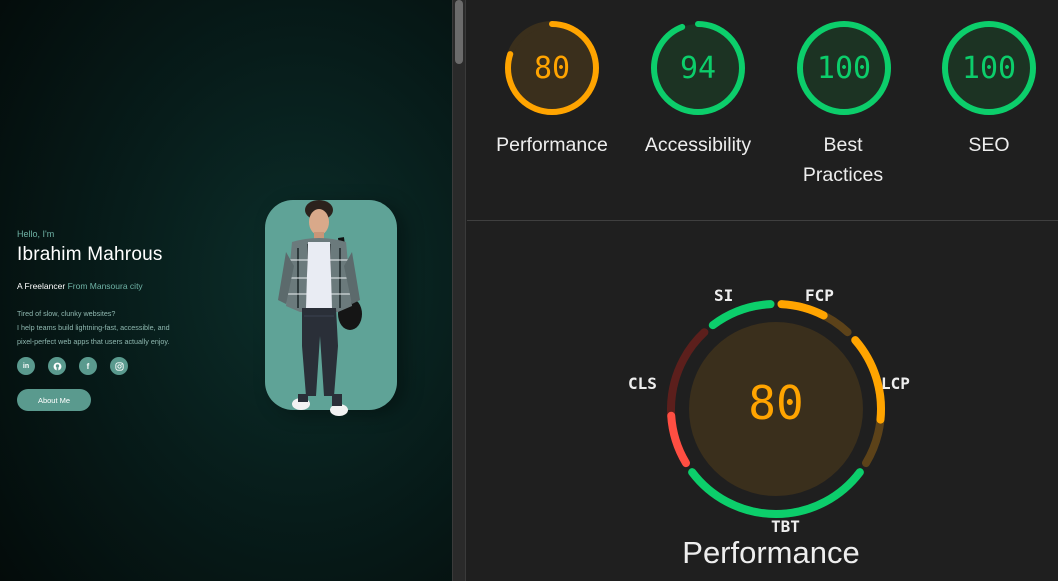 This screenshot has height=581, width=1058. What do you see at coordinates (72, 366) in the screenshot?
I see `social-links: in f` at bounding box center [72, 366].